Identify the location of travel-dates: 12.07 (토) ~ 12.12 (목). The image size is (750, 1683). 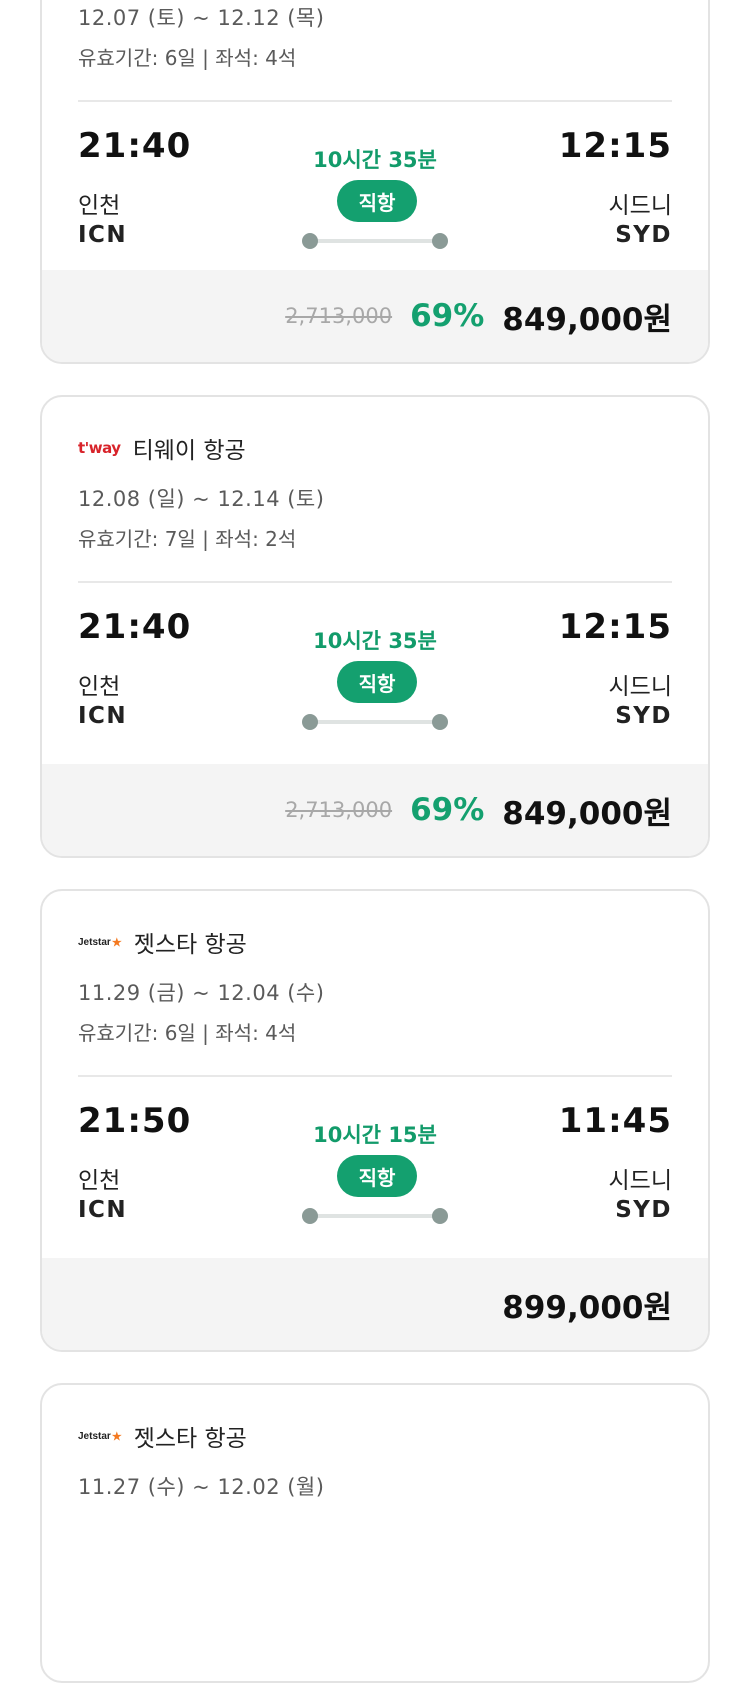
(201, 18).